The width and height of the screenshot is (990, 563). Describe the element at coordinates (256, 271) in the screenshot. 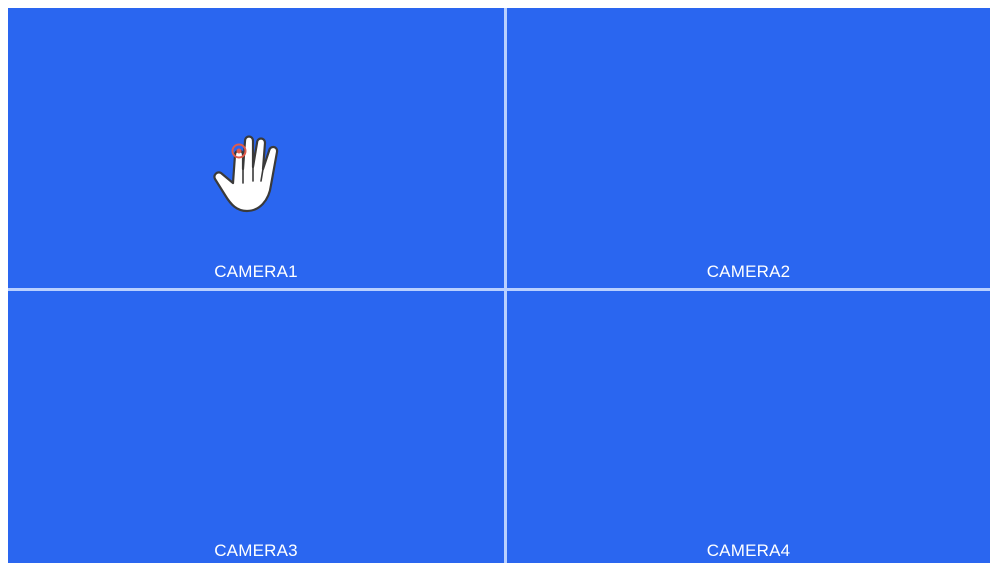

I see `camera-label-1: CAMERA1` at that location.